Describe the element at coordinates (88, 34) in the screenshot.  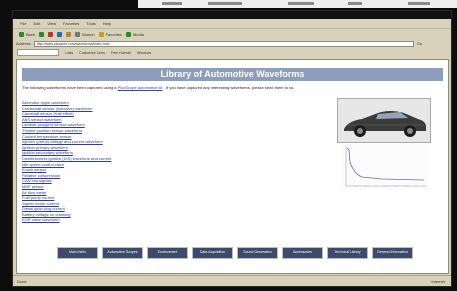
I see `search-label: Search` at that location.